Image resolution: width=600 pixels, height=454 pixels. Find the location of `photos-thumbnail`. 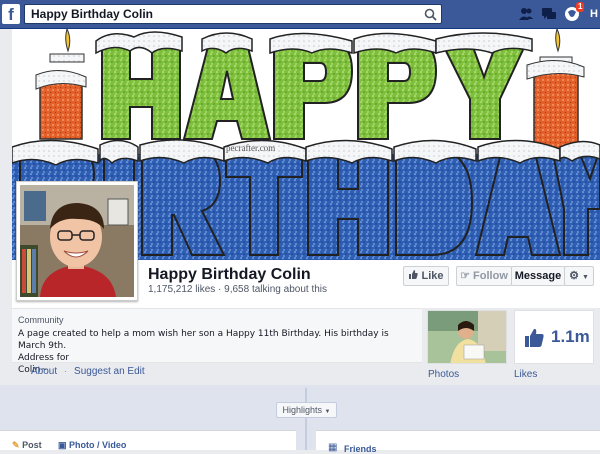

photos-thumbnail is located at coordinates (467, 337).